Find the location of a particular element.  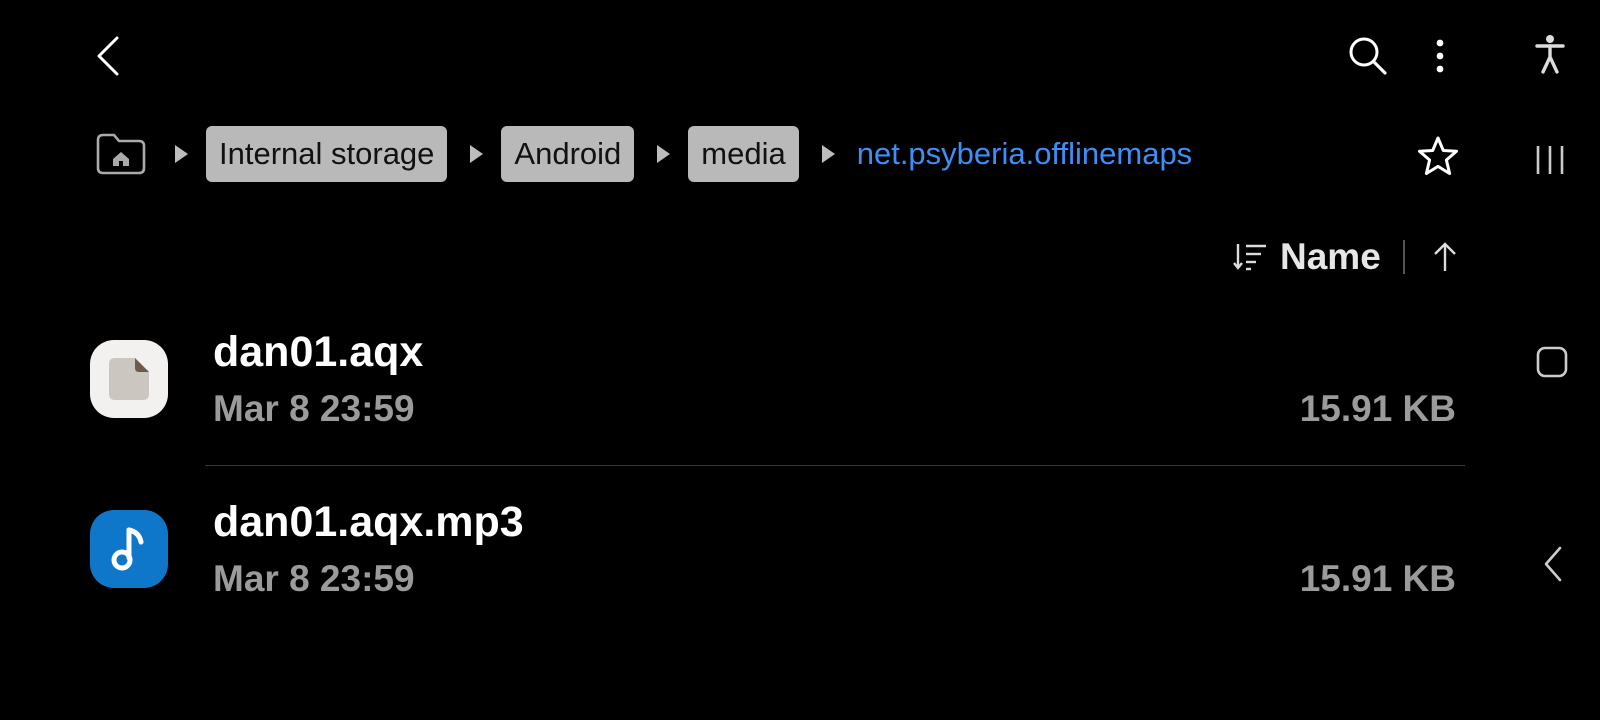

search-icon is located at coordinates (1368, 56).